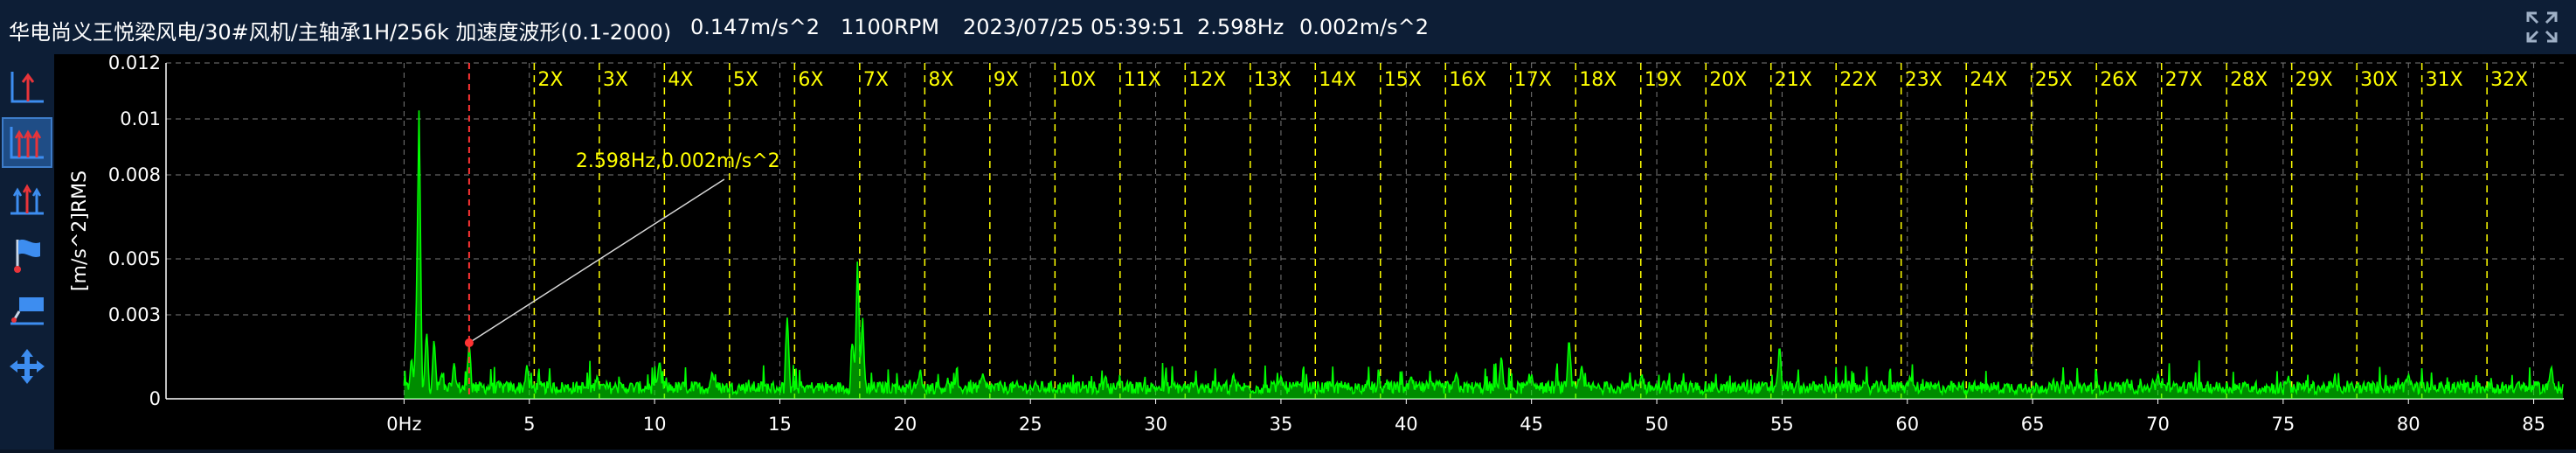  Describe the element at coordinates (1531, 425) in the screenshot. I see `x-tick-label: 45` at that location.